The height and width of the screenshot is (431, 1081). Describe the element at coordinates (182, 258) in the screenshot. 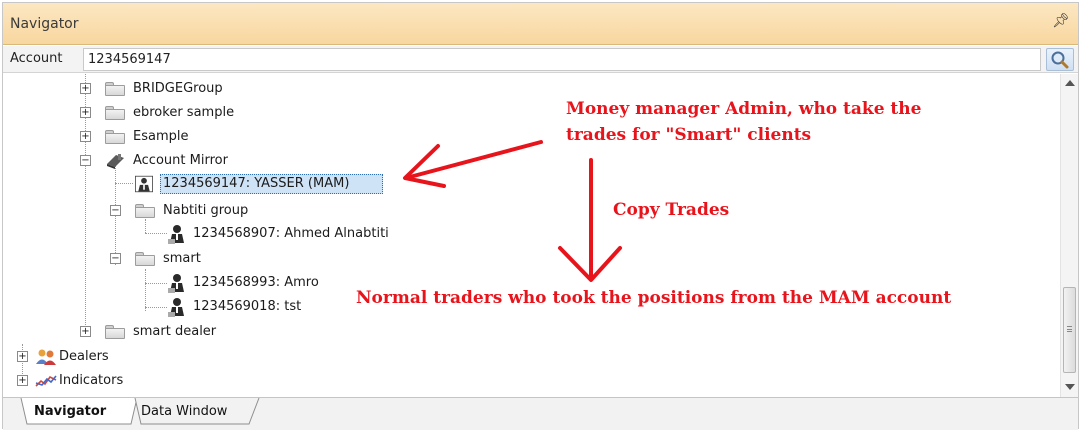

I see `tree-item-label: smart` at that location.